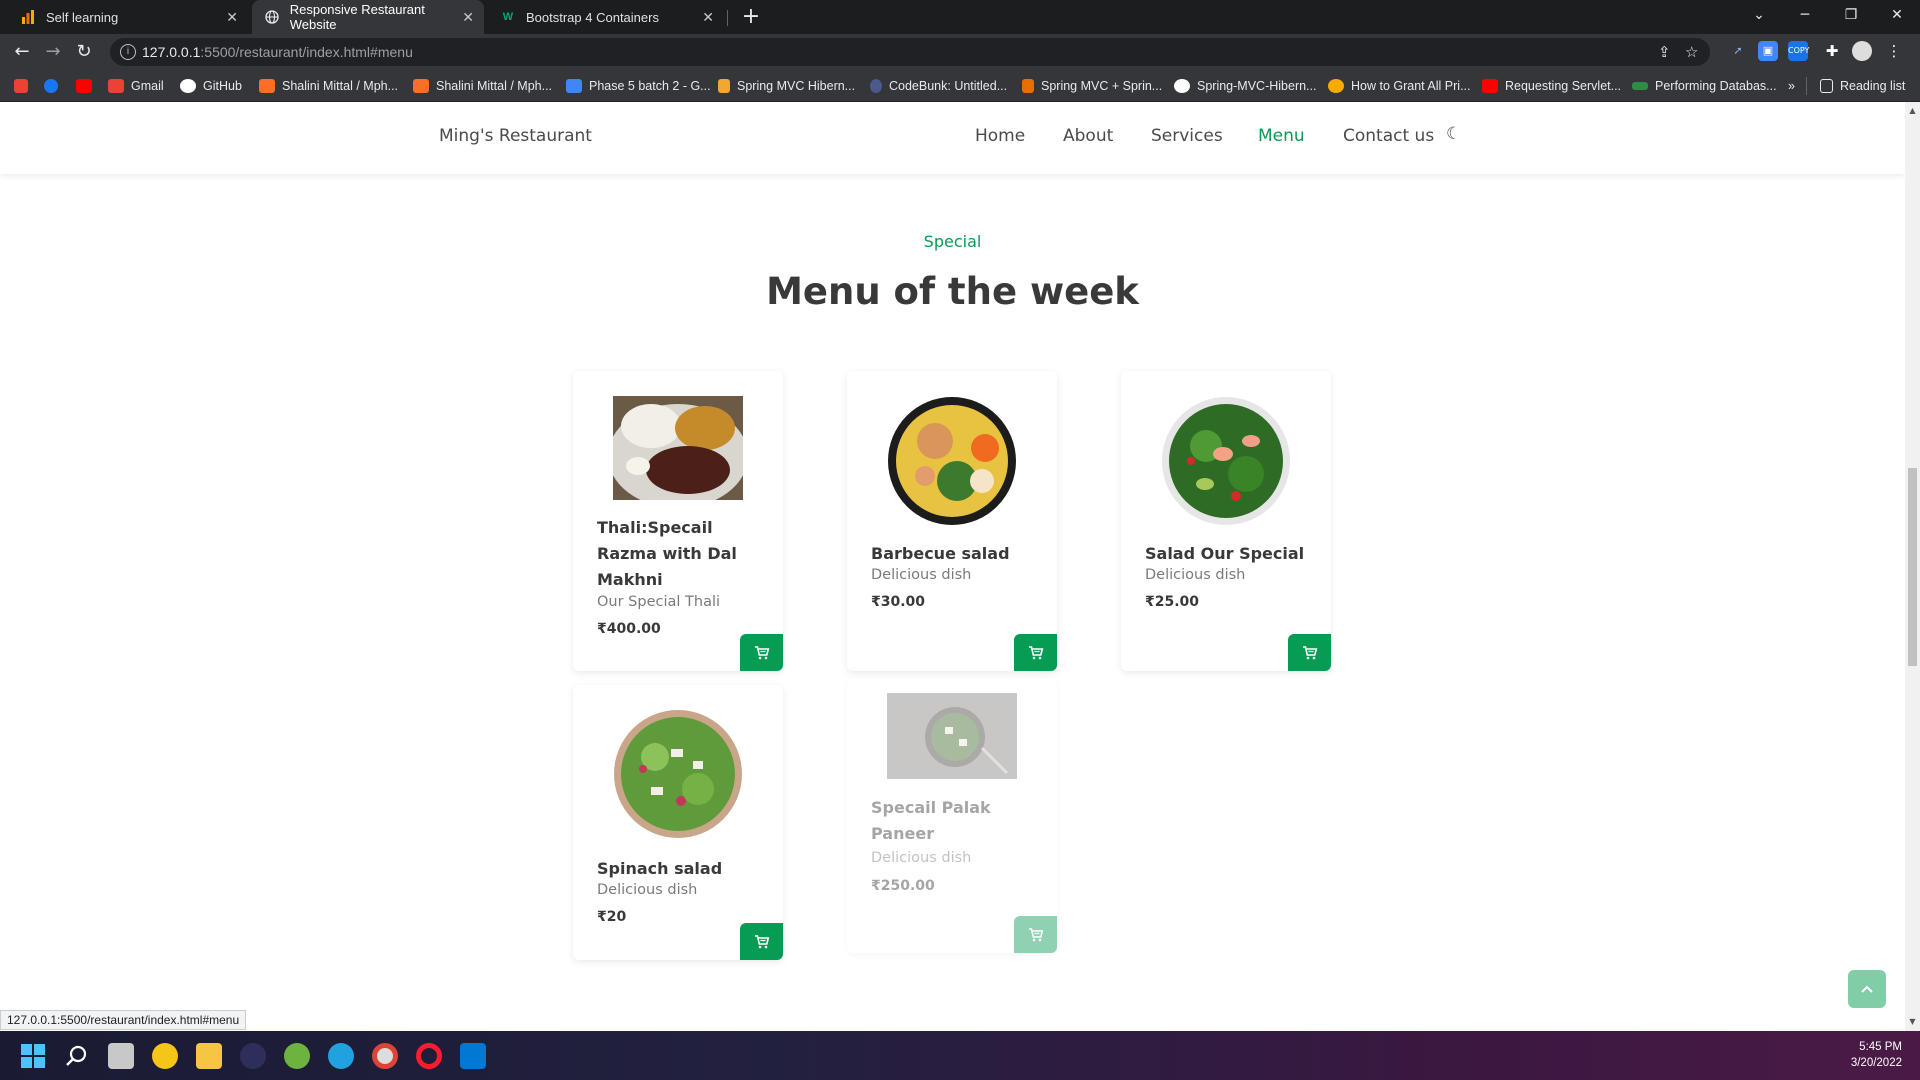  Describe the element at coordinates (1912, 110) in the screenshot. I see `scroll-up-arrow-icon: ▲` at that location.